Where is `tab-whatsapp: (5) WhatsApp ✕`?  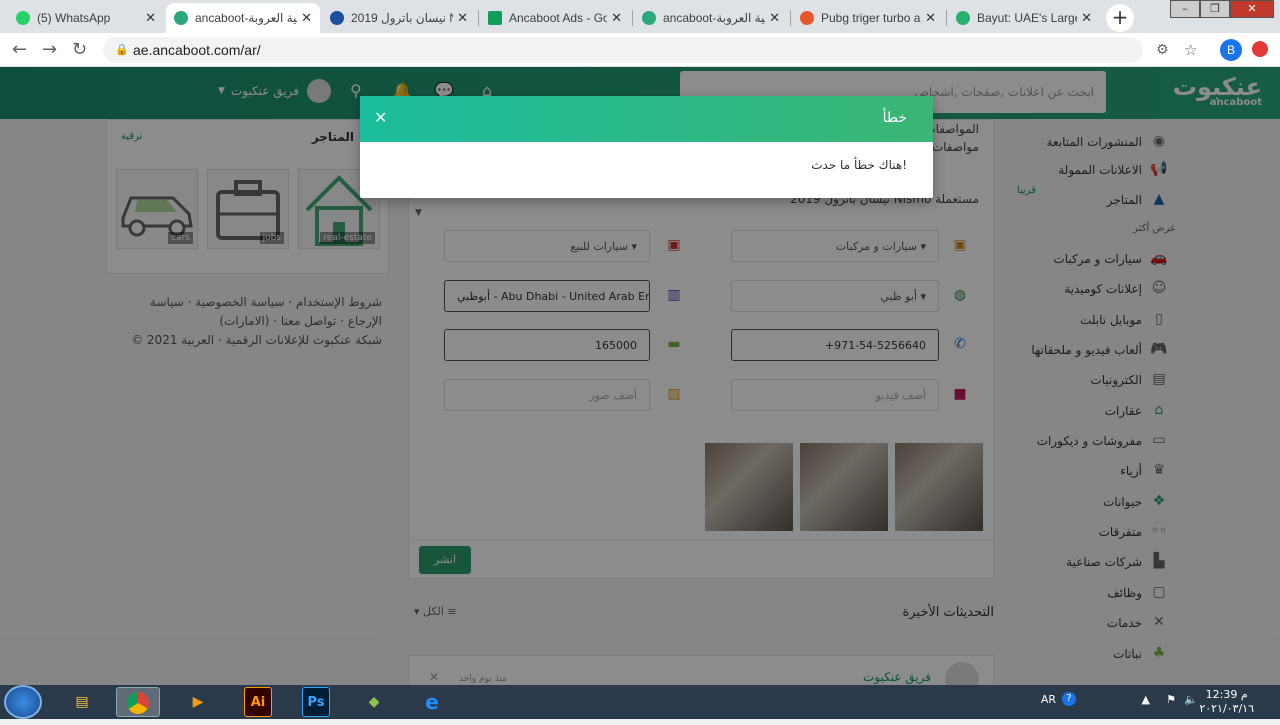
tab-whatsapp: (5) WhatsApp ✕ is located at coordinates (86, 18).